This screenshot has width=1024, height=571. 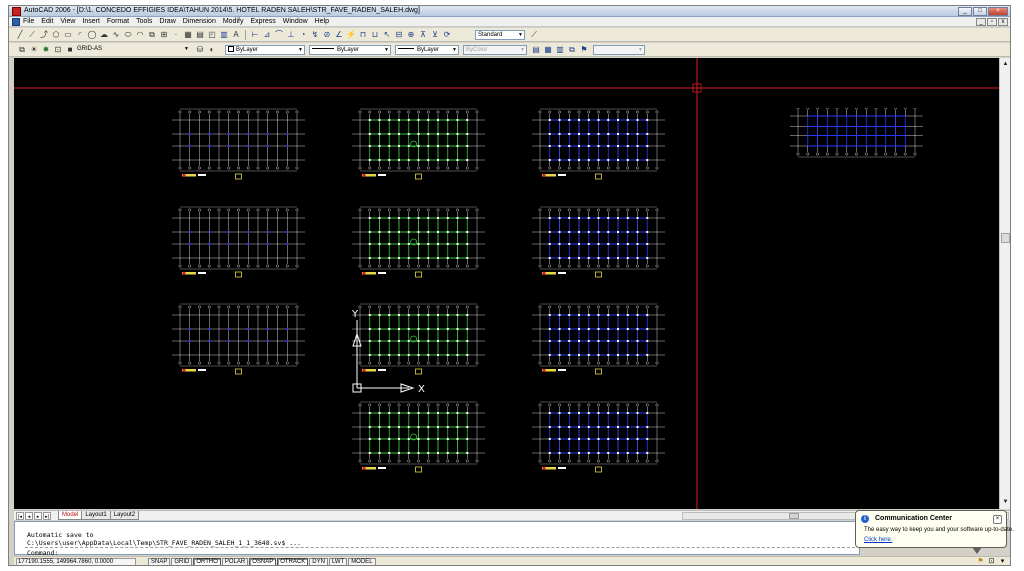 I want to click on named-views-dropdown: ▼, so click(x=619, y=50).